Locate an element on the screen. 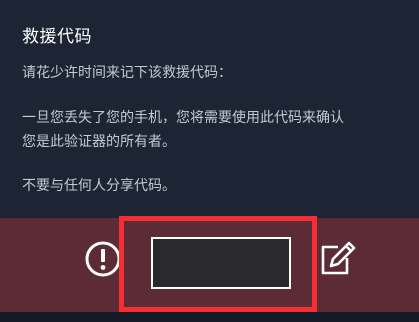 This screenshot has width=419, height=322. lost-phone-text-line1: 一旦您丢失了您的手机，您将需要使用此代码来确认 is located at coordinates (183, 118).